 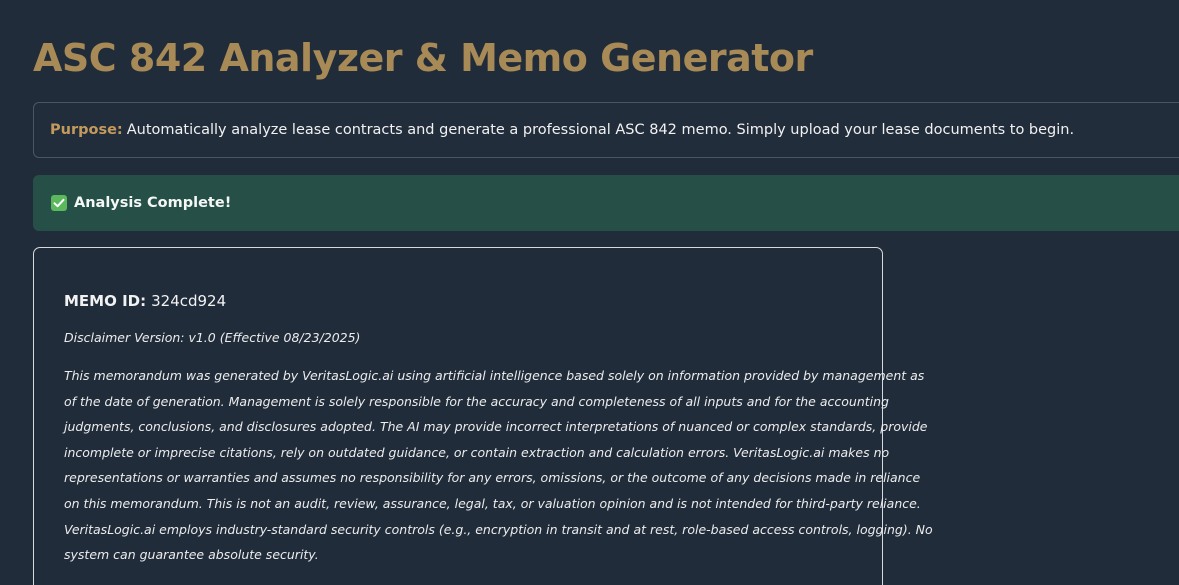 I want to click on memo-id: MEMO ID: 324cd924, so click(x=145, y=301).